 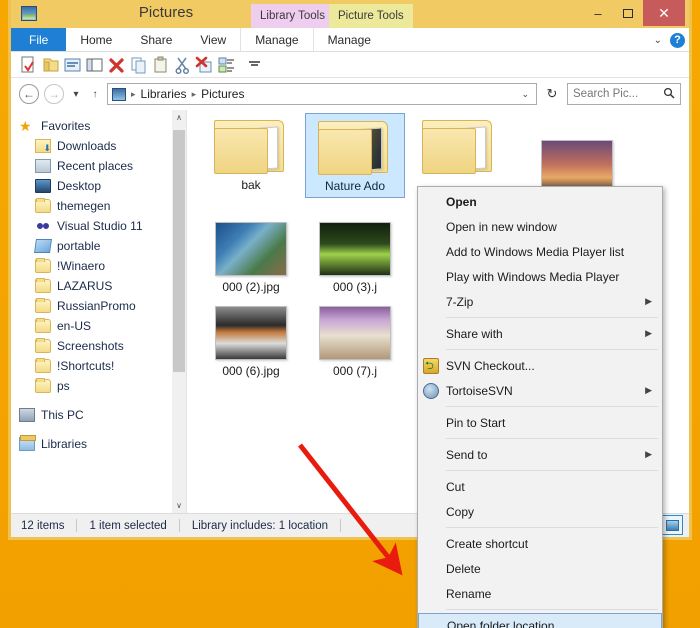 I want to click on svn-checkout-icon, so click(x=431, y=366).